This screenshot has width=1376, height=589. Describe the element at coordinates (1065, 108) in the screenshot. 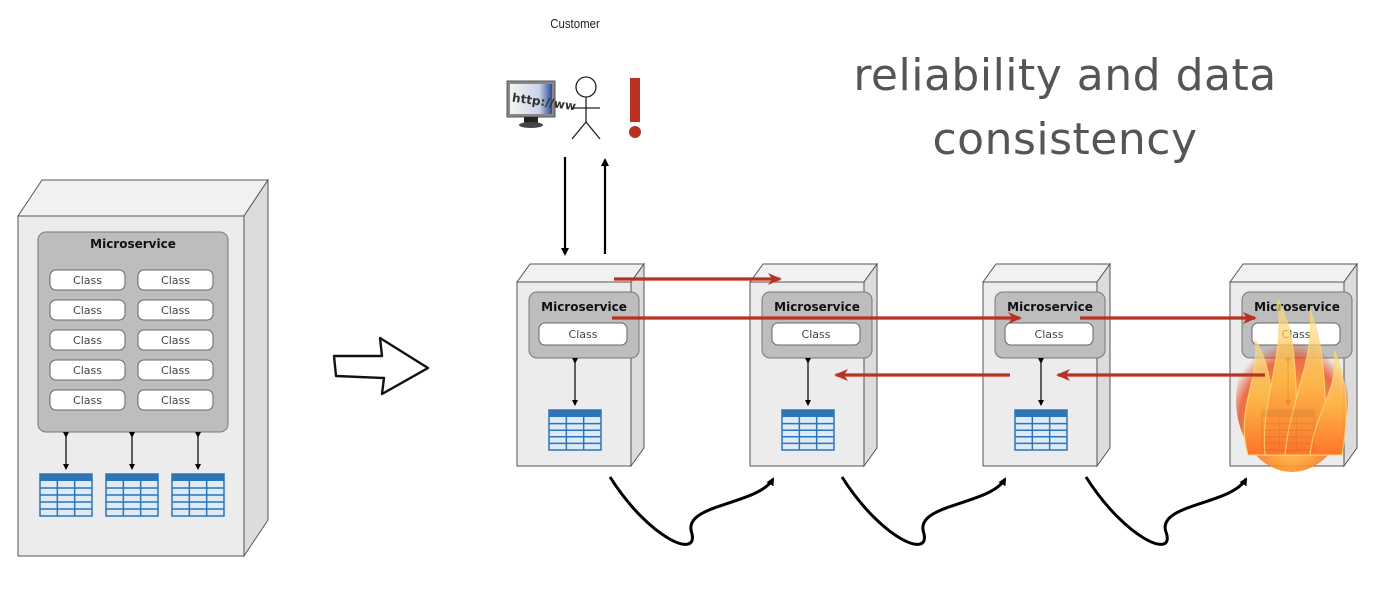

I see `slide-title: reliability and data consistency` at that location.